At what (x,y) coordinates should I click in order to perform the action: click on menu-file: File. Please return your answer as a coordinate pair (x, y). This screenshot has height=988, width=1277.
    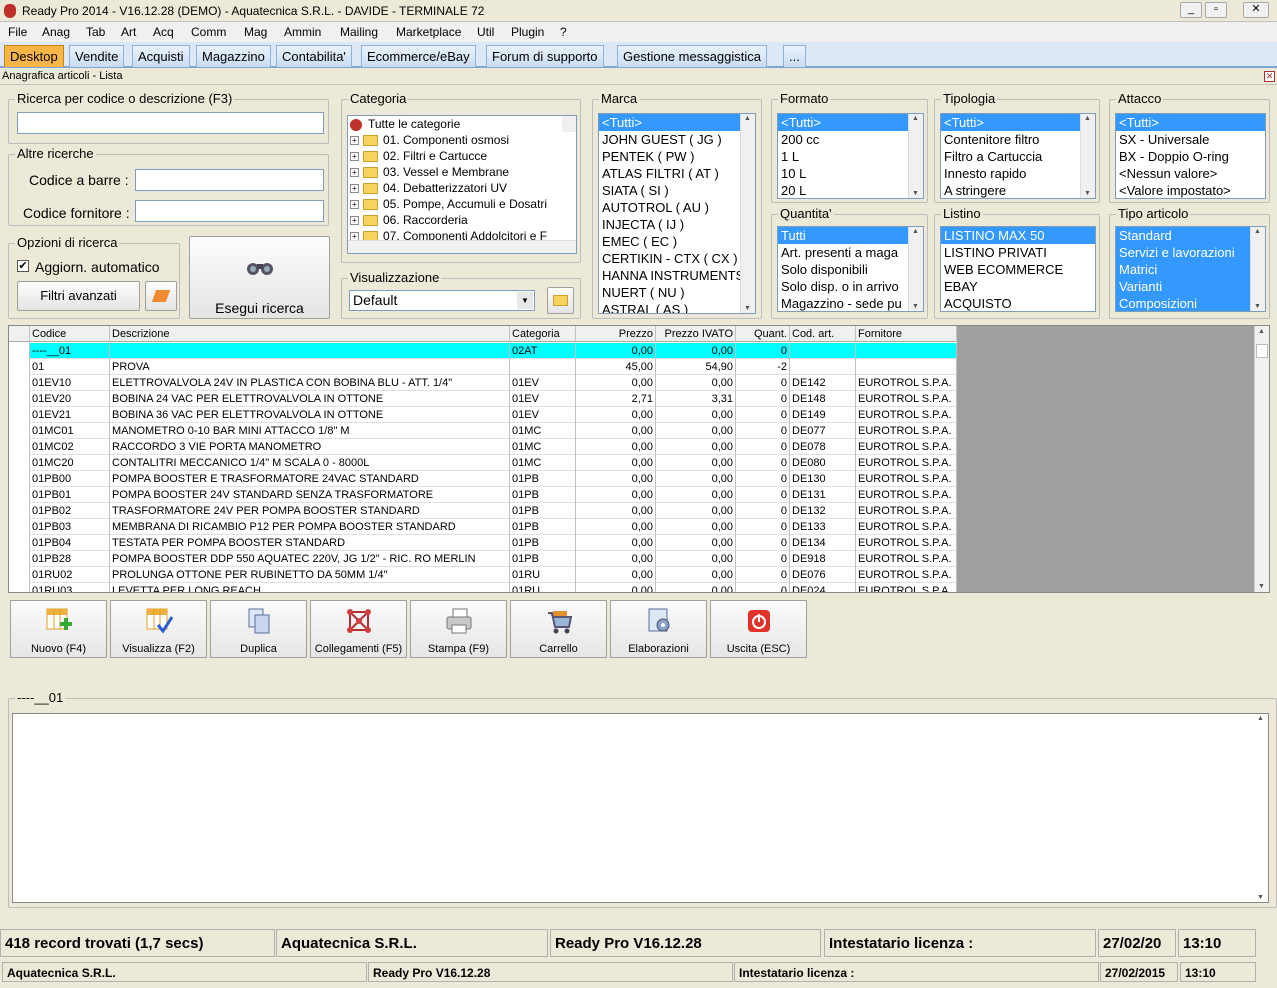
    Looking at the image, I should click on (17, 32).